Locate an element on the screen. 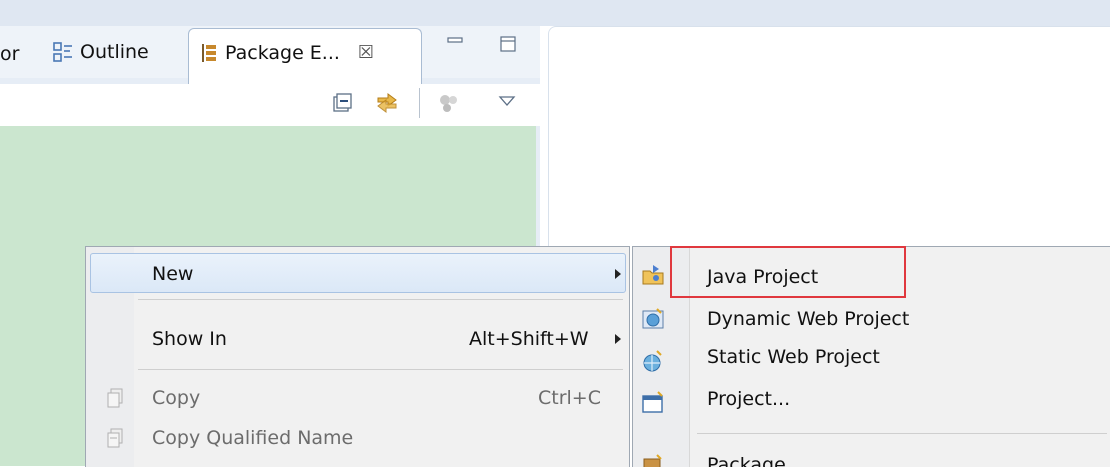 The image size is (1110, 467). menu-item-copy: Copy Ctrl+C is located at coordinates (357, 401).